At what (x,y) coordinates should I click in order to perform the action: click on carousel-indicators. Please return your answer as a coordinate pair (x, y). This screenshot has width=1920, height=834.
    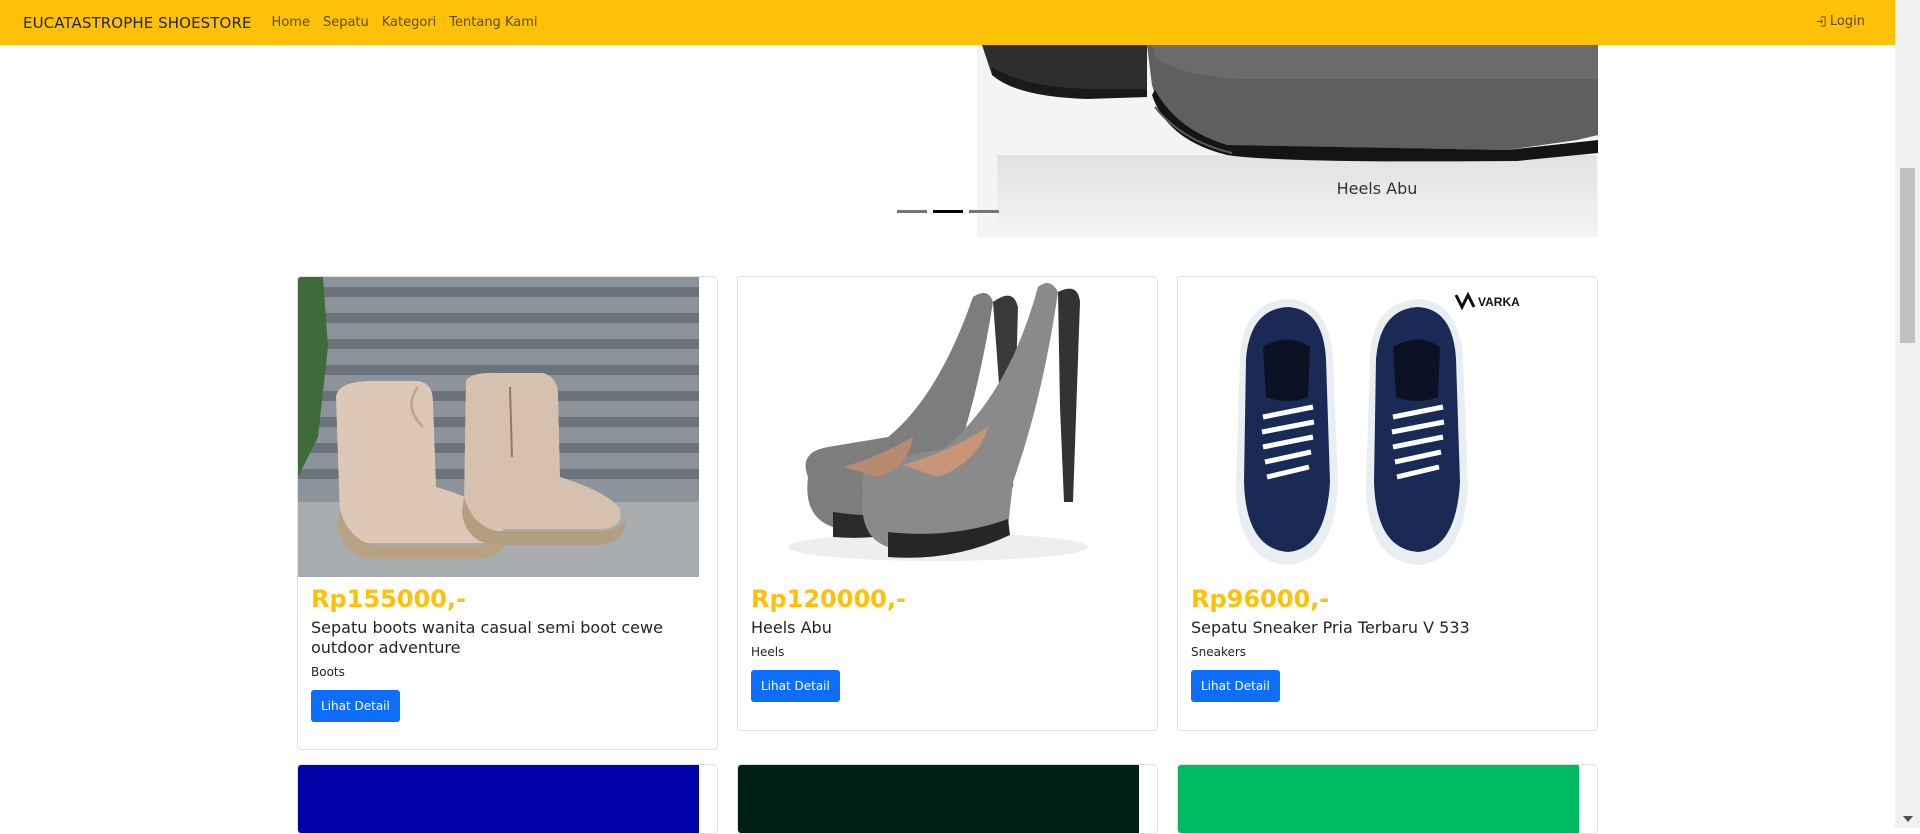
    Looking at the image, I should click on (951, 211).